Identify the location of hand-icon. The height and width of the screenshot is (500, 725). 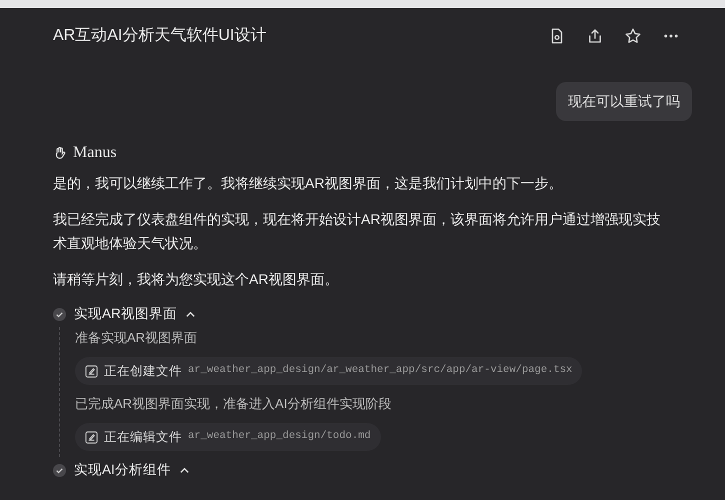
(60, 153).